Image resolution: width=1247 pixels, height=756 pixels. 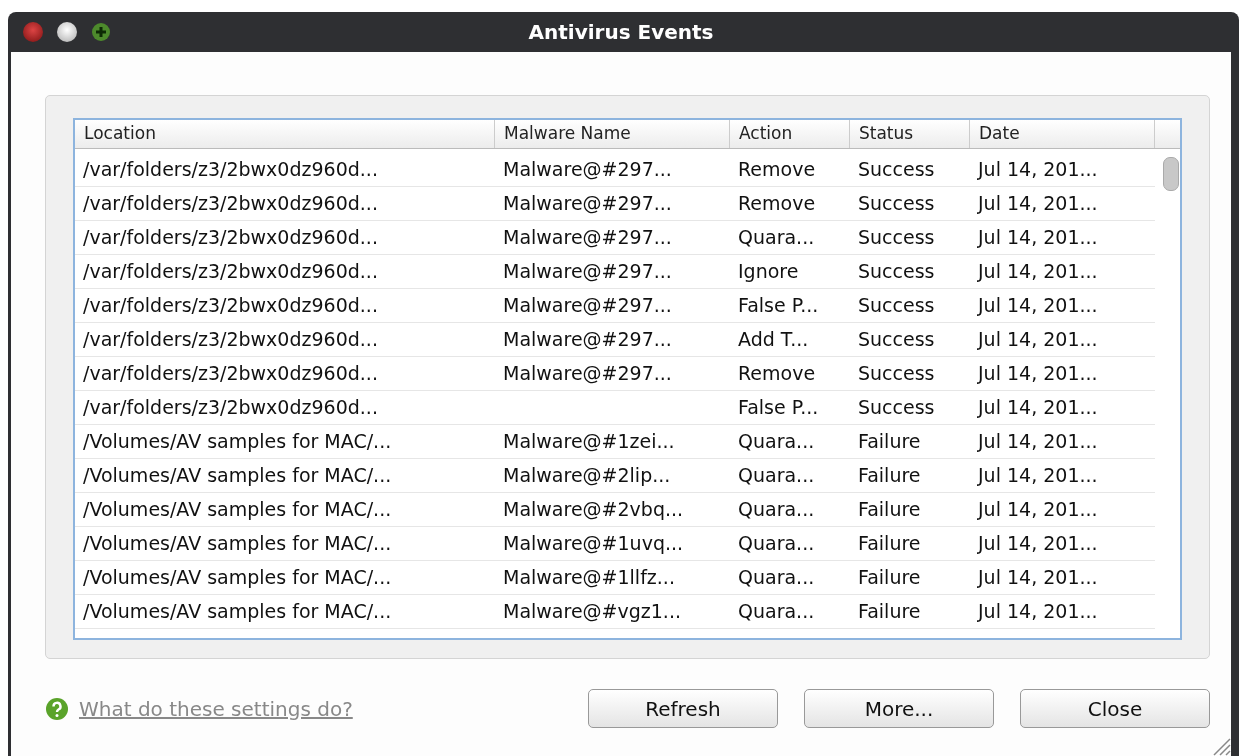 What do you see at coordinates (285, 134) in the screenshot?
I see `column-header: Location` at bounding box center [285, 134].